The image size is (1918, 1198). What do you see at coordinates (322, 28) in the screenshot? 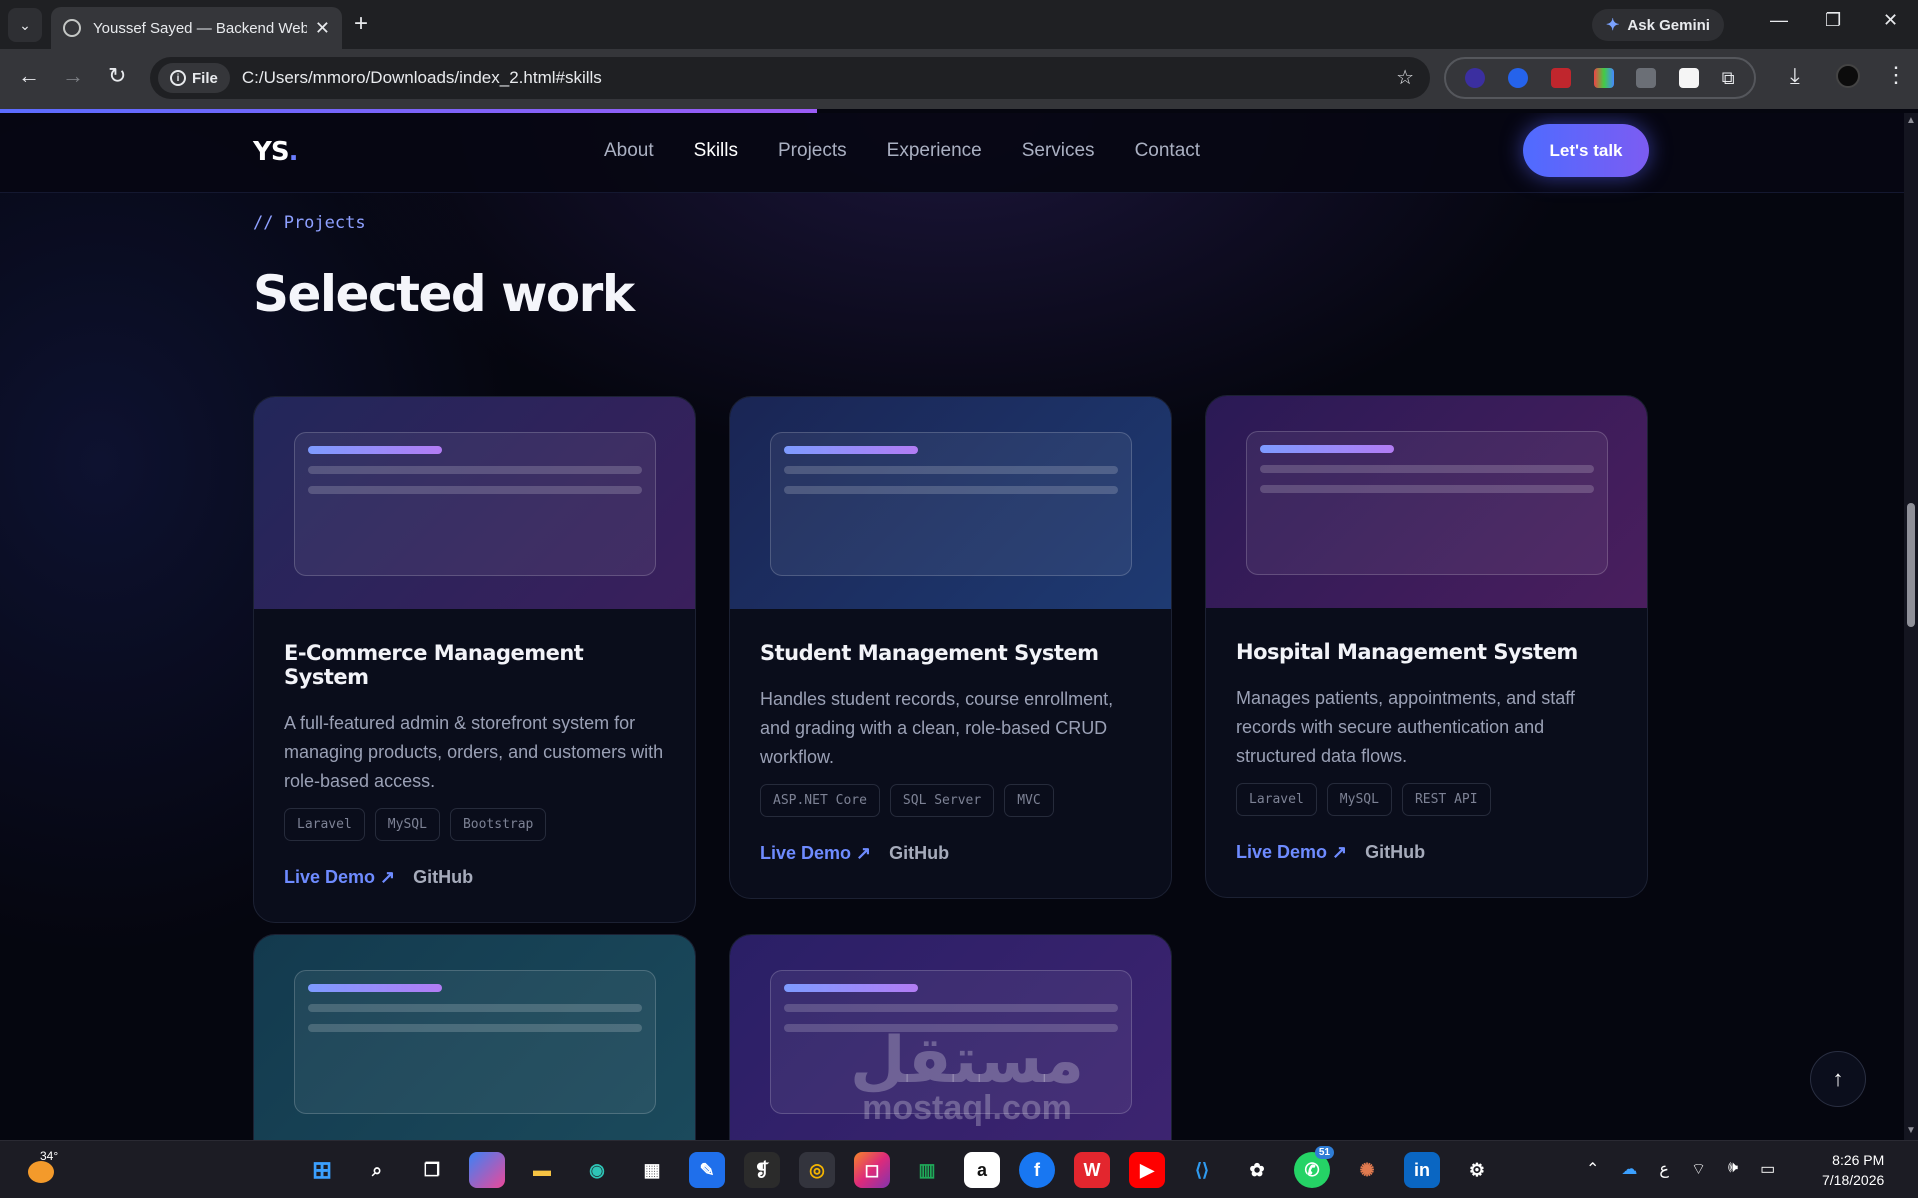
I see `close-tab-icon: ✕` at bounding box center [322, 28].